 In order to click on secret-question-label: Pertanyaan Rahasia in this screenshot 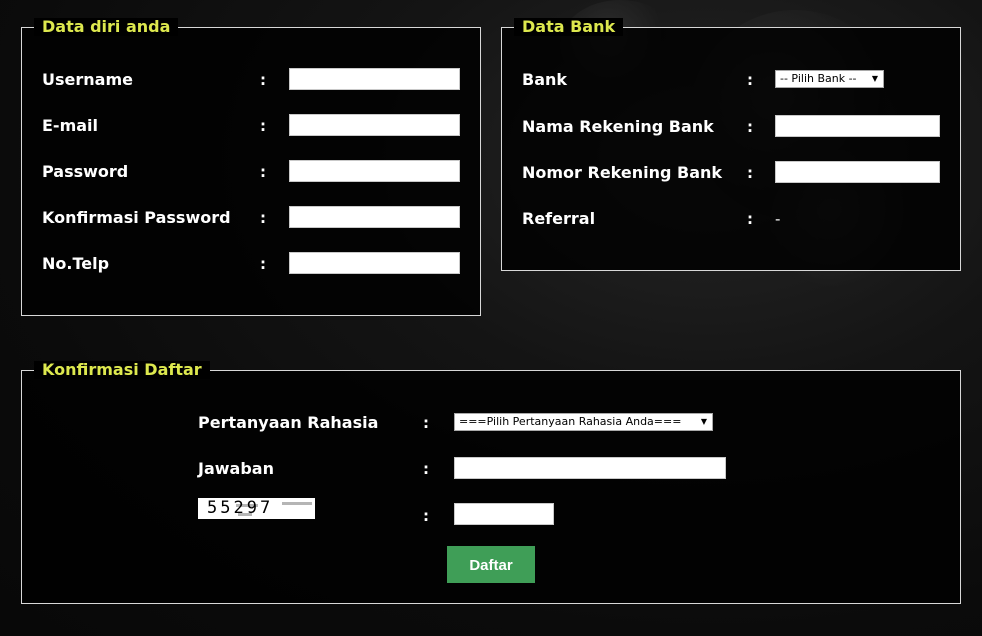, I will do `click(288, 422)`.